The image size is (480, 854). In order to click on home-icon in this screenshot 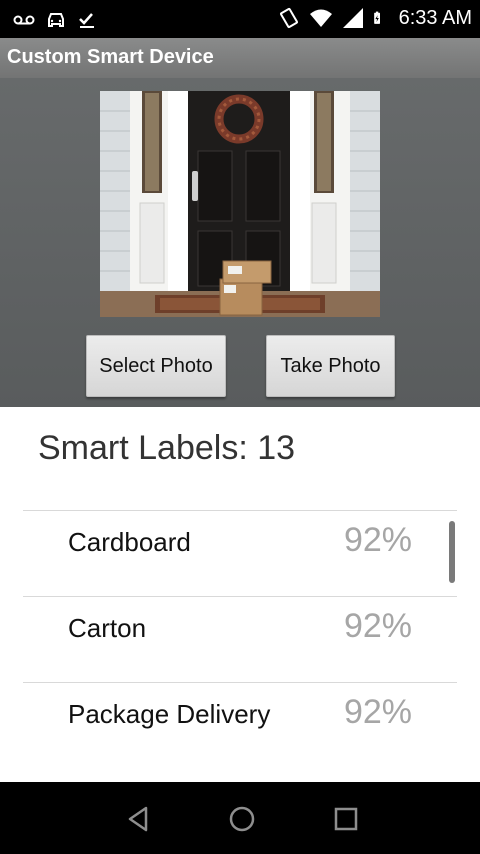, I will do `click(242, 819)`.